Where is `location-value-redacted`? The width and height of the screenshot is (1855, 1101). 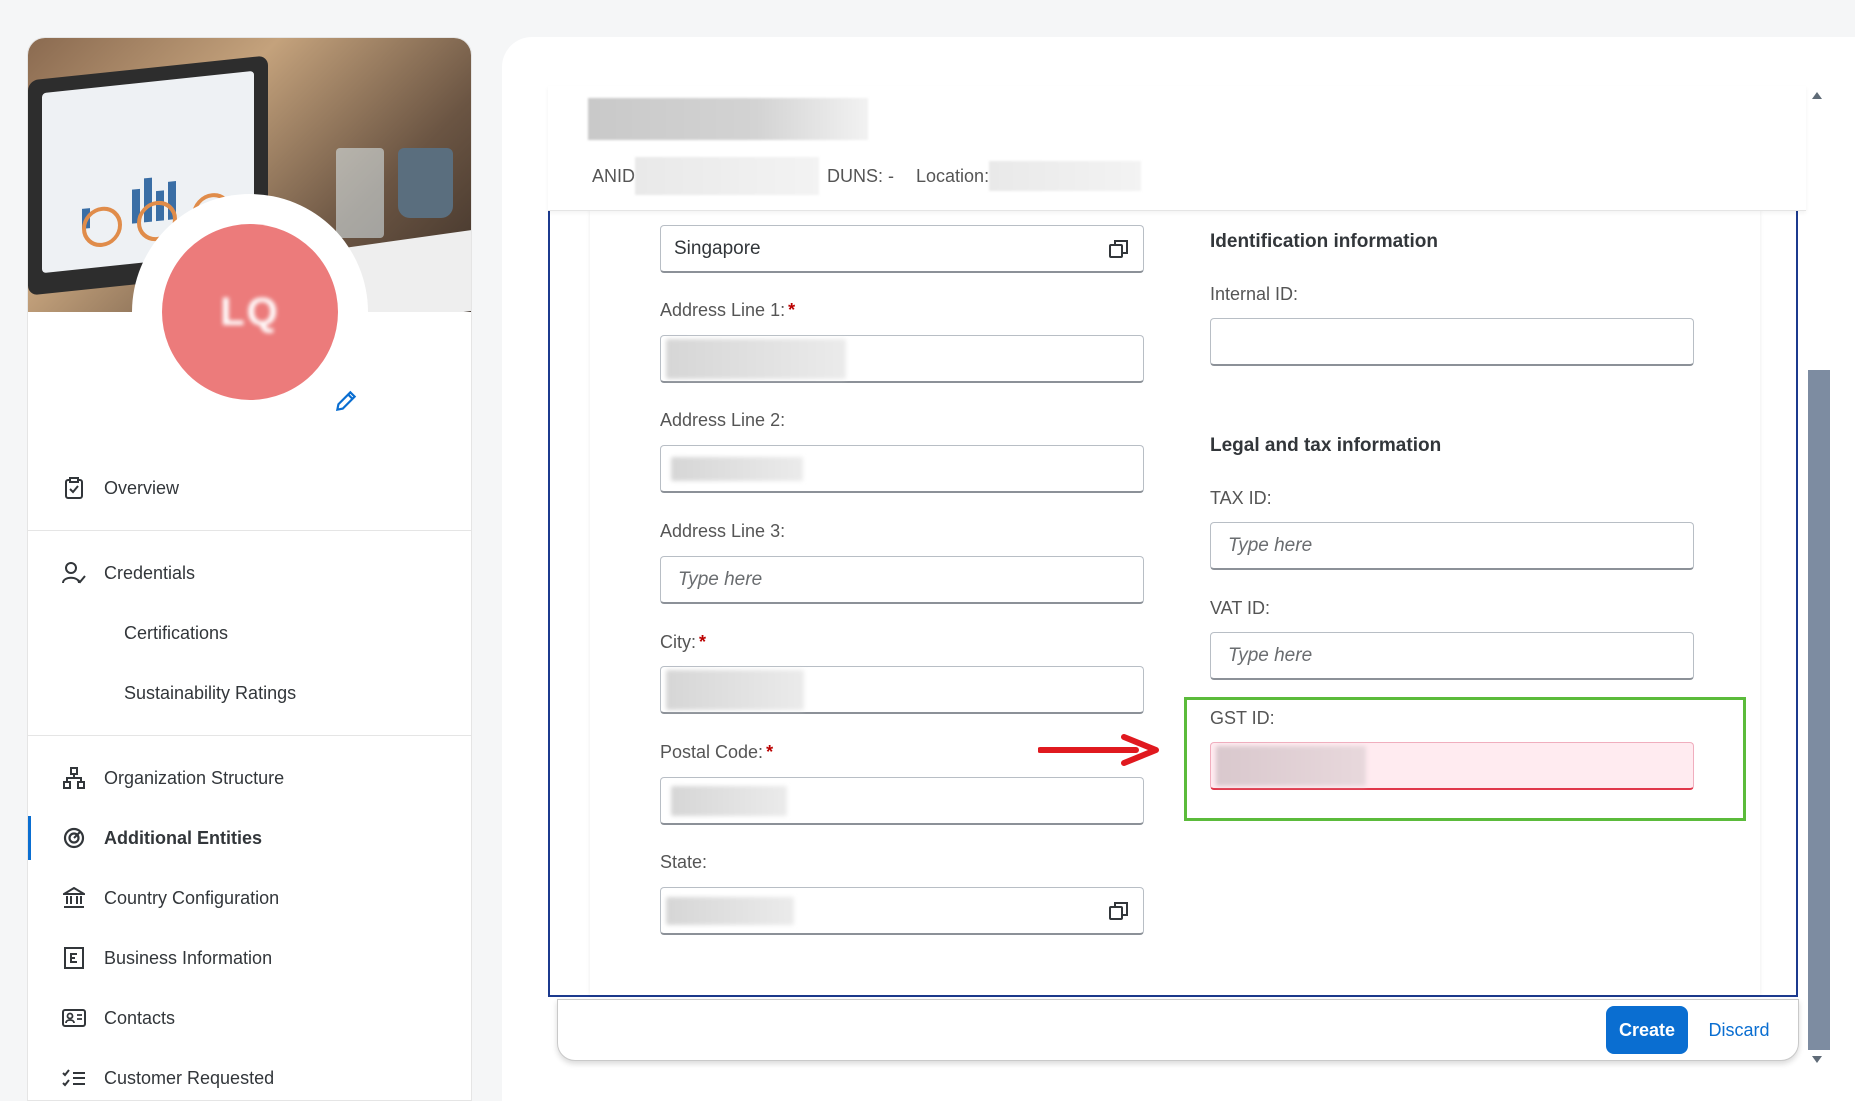
location-value-redacted is located at coordinates (1065, 176).